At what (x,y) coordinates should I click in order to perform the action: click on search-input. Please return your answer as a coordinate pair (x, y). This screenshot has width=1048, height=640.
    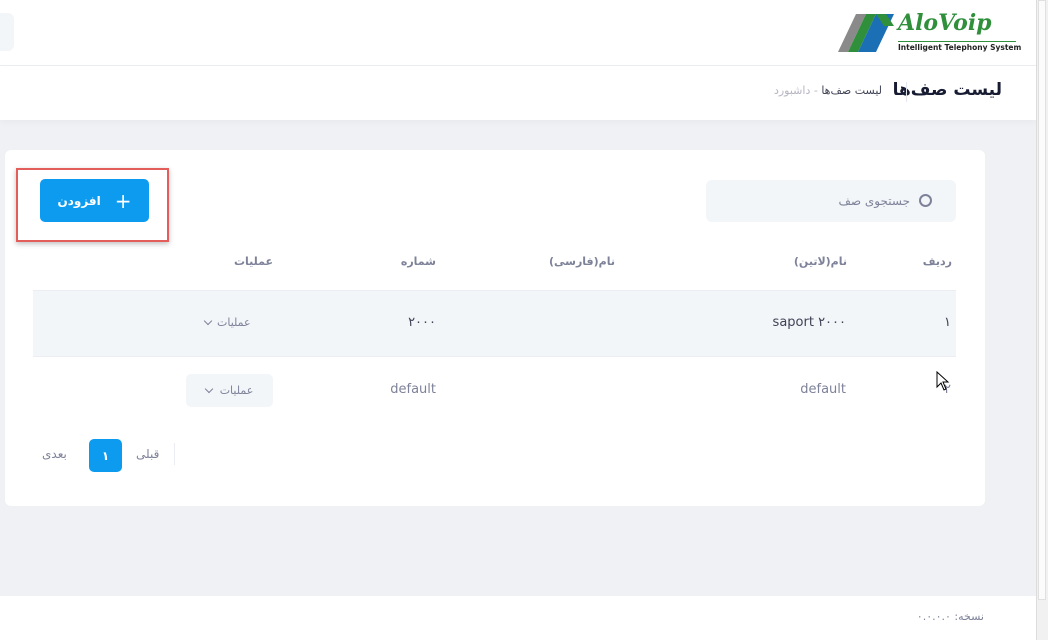
    Looking at the image, I should click on (820, 201).